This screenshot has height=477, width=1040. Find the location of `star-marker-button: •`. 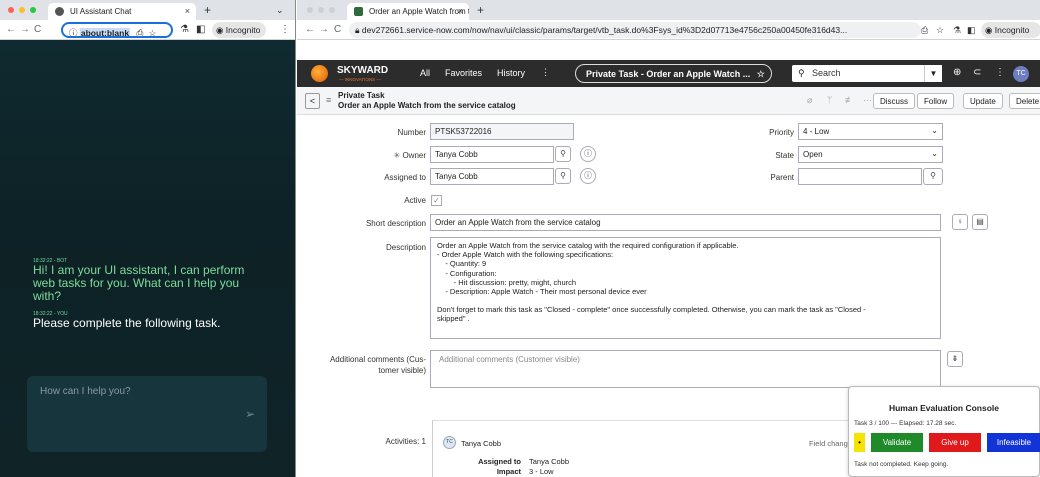

star-marker-button: • is located at coordinates (859, 442).